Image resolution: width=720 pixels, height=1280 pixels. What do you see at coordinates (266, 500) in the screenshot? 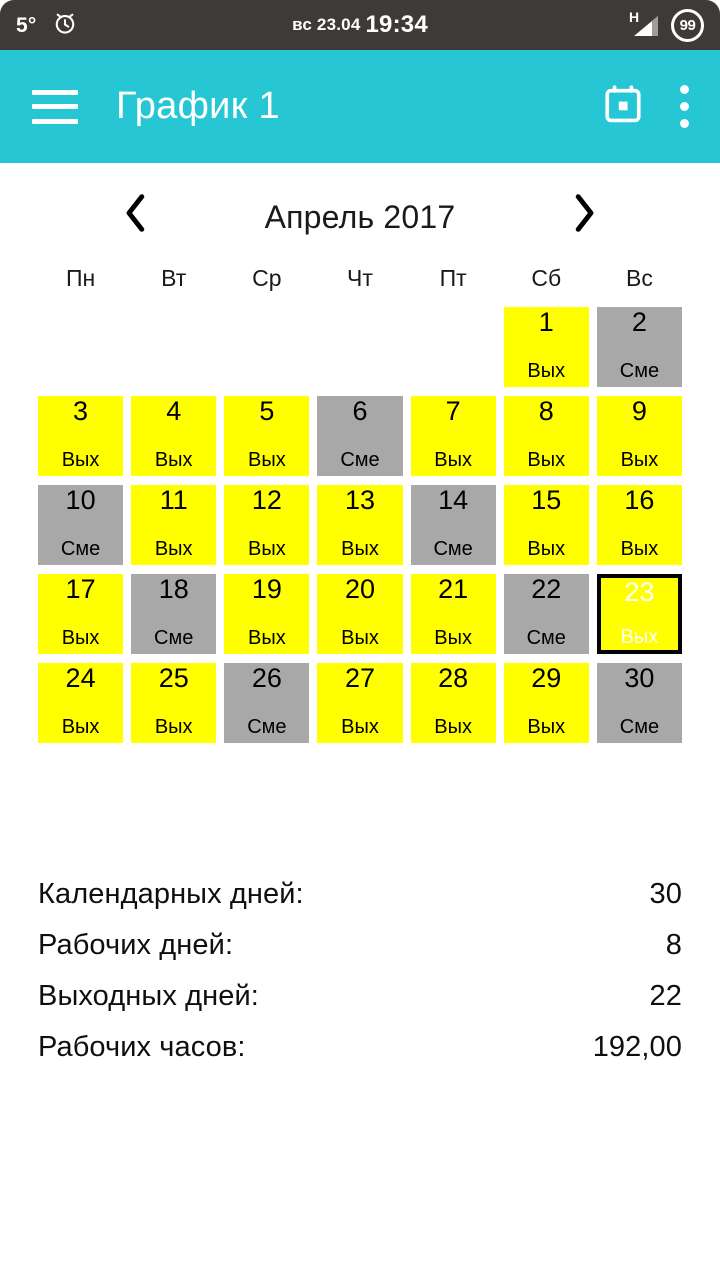
I see `day-number: 12` at bounding box center [266, 500].